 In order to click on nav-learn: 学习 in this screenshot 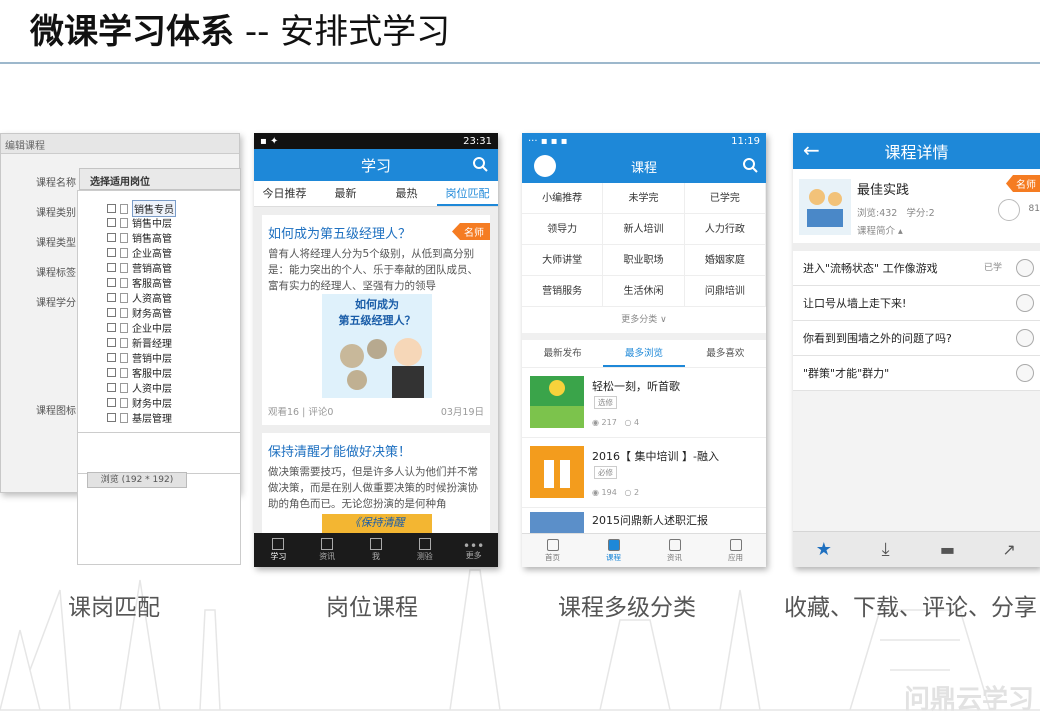, I will do `click(278, 550)`.